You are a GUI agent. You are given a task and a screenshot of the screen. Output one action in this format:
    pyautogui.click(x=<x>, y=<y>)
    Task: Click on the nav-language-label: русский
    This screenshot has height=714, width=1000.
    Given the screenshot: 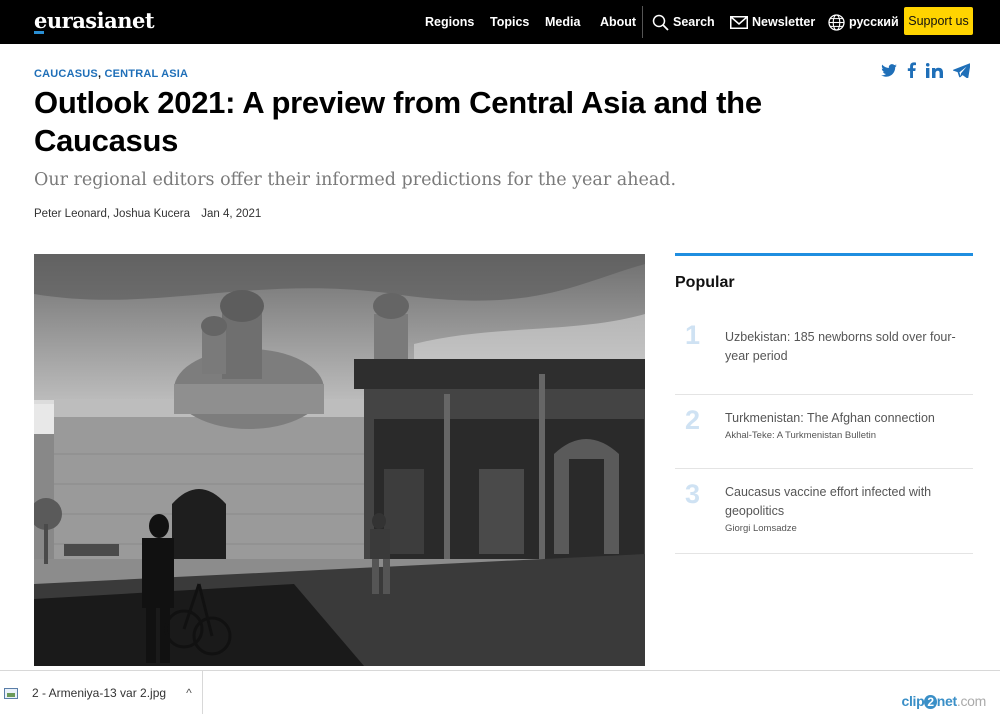 What is the action you would take?
    pyautogui.click(x=874, y=22)
    